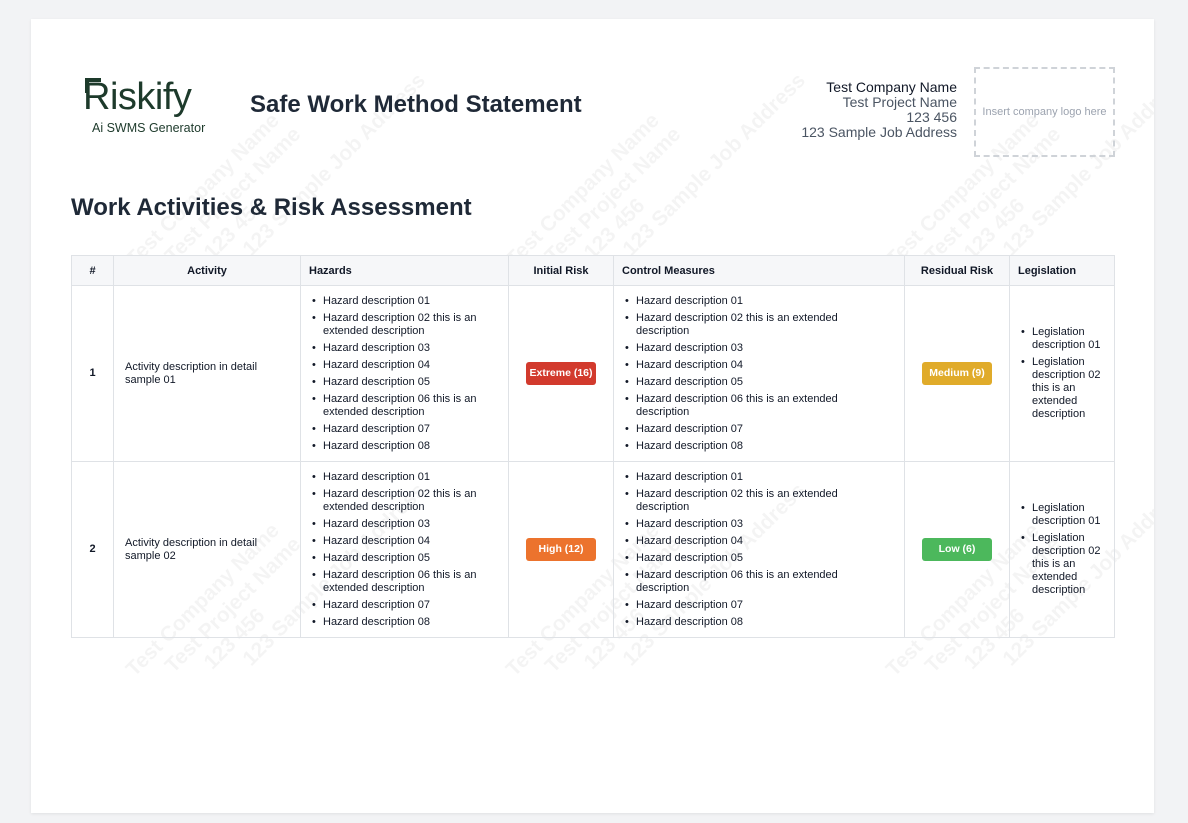 This screenshot has height=823, width=1188. I want to click on logo-tagline: Ai SWMS Generator, so click(149, 128).